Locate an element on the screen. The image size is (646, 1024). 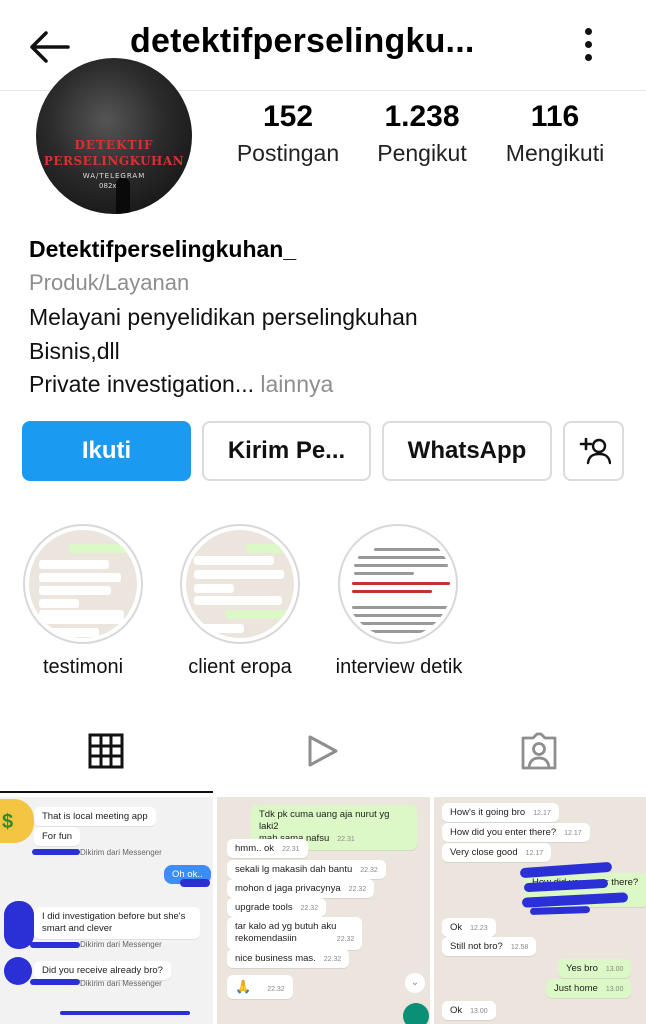
chat-bubble: How's it going bro 12.17 is located at coordinates (500, 812).